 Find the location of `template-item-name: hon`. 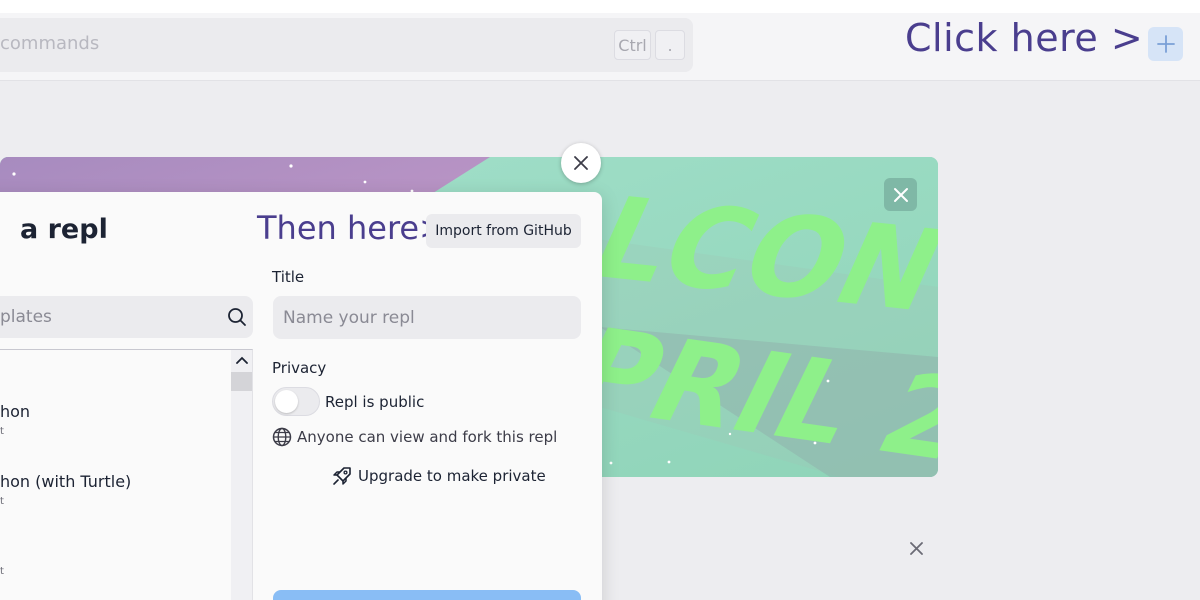

template-item-name: hon is located at coordinates (15, 411).